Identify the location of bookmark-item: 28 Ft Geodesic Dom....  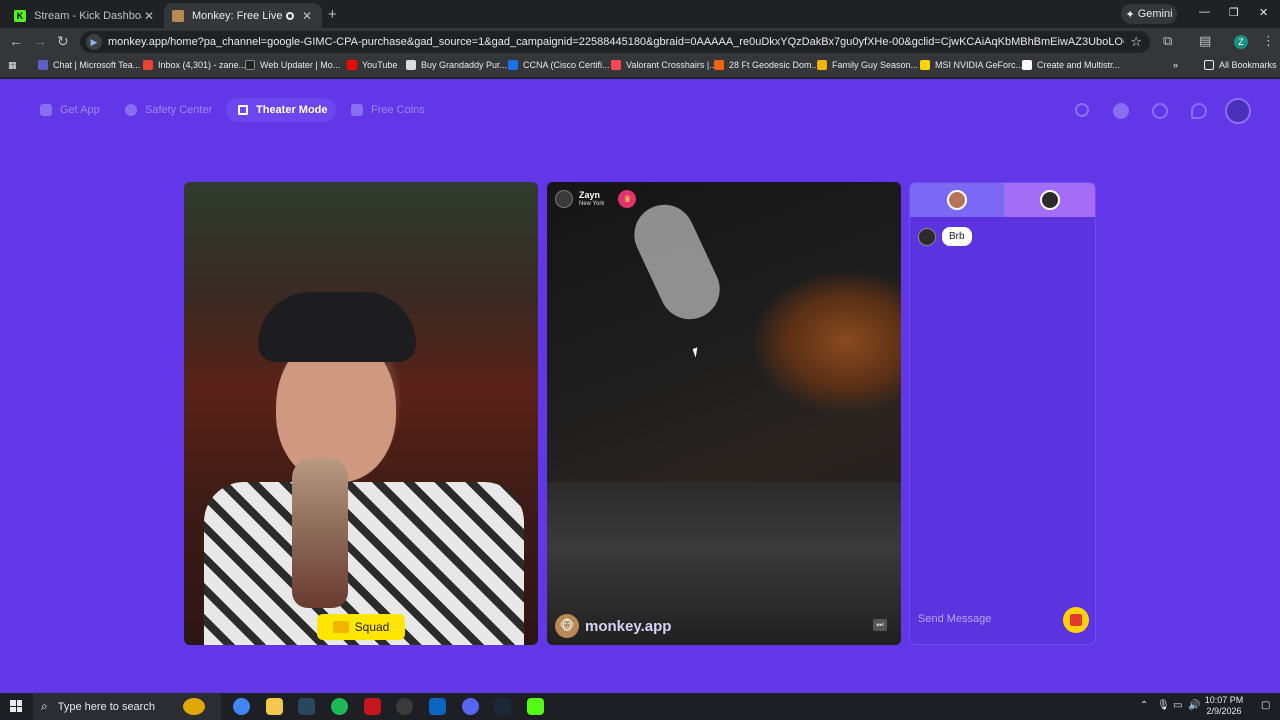
(766, 65).